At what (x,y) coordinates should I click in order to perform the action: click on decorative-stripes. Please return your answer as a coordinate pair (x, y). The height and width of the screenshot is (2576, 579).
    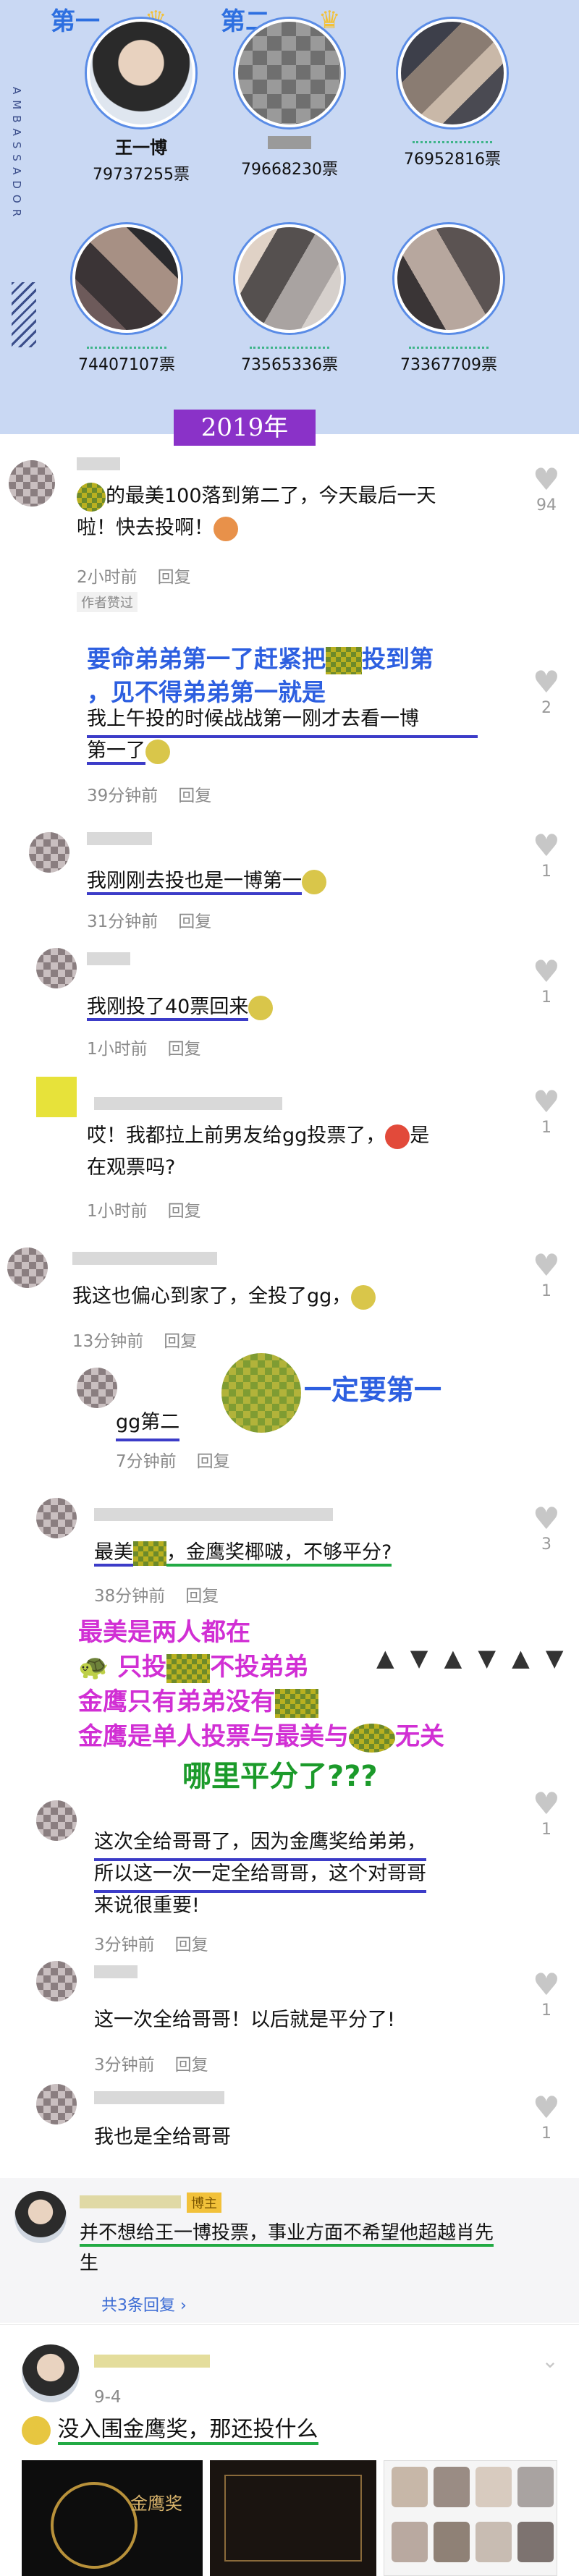
    Looking at the image, I should click on (24, 314).